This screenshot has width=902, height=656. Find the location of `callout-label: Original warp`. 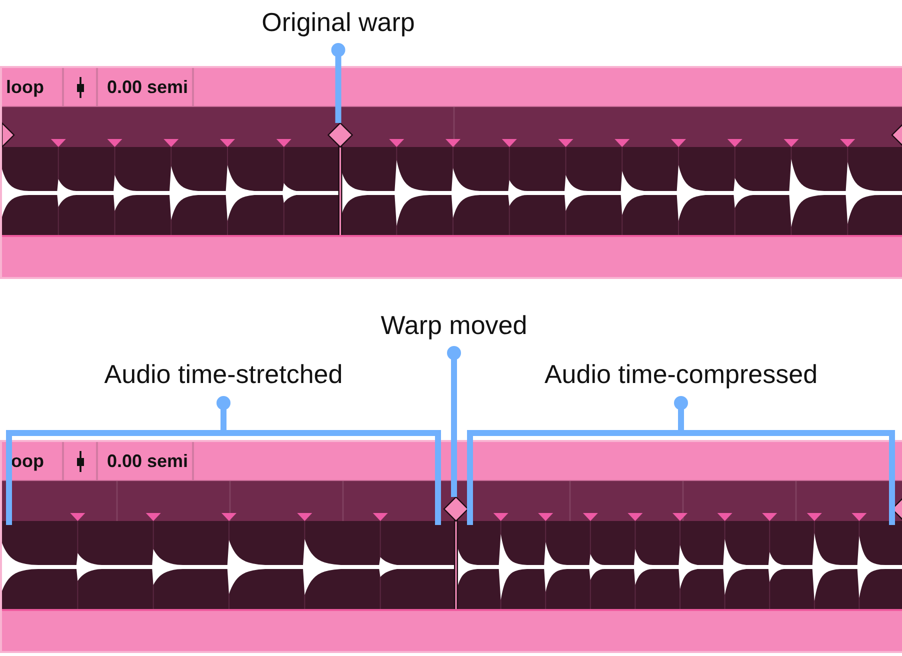

callout-label: Original warp is located at coordinates (338, 22).